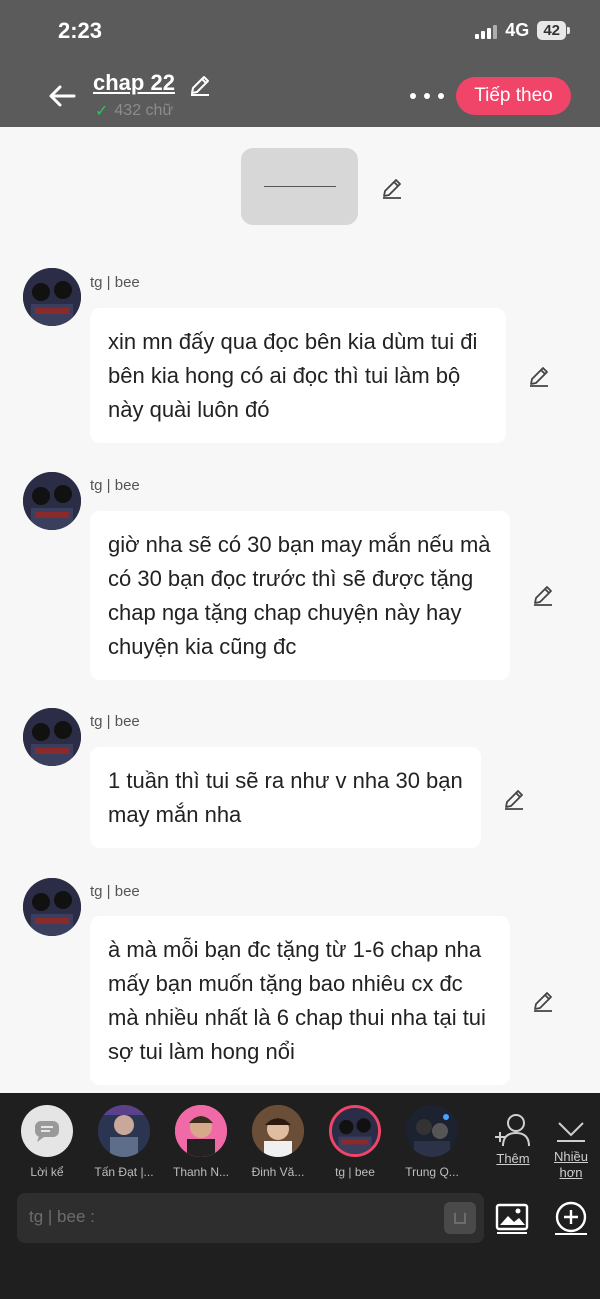 Image resolution: width=600 pixels, height=1299 pixels. What do you see at coordinates (47, 1172) in the screenshot?
I see `character-name: Lời kể` at bounding box center [47, 1172].